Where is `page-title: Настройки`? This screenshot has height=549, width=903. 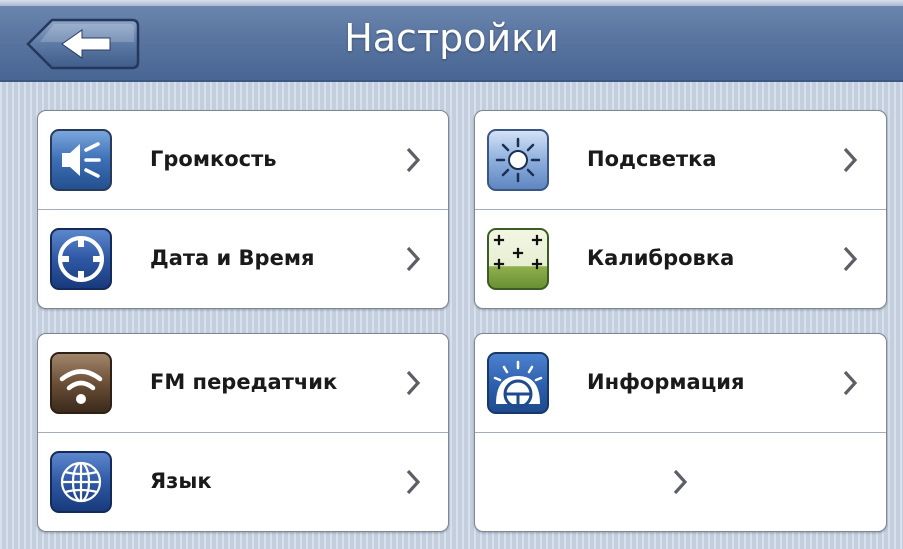
page-title: Настройки is located at coordinates (451, 38).